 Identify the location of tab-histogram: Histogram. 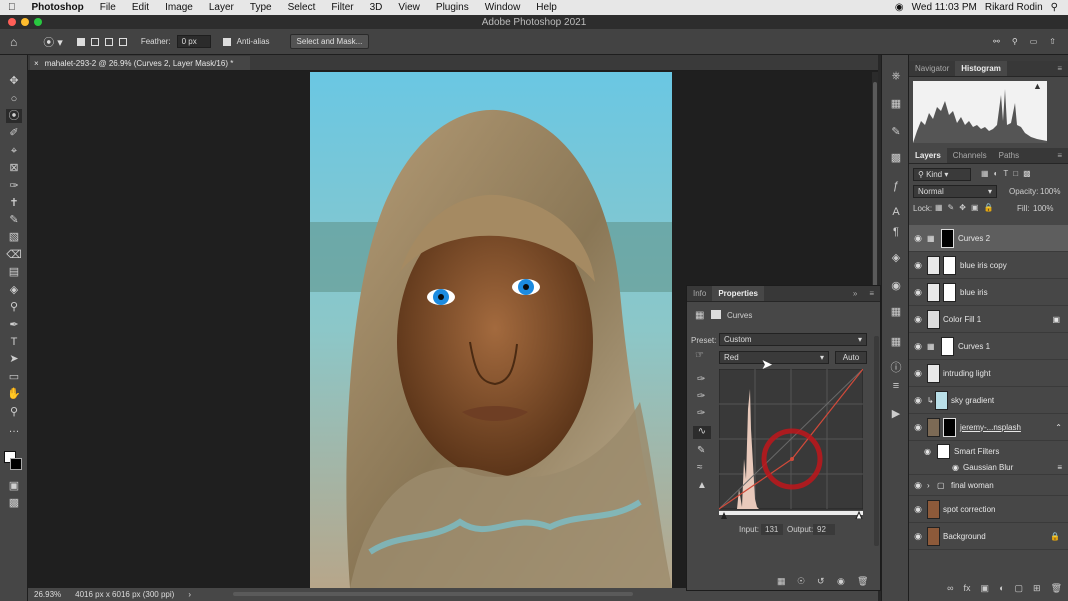
(981, 68).